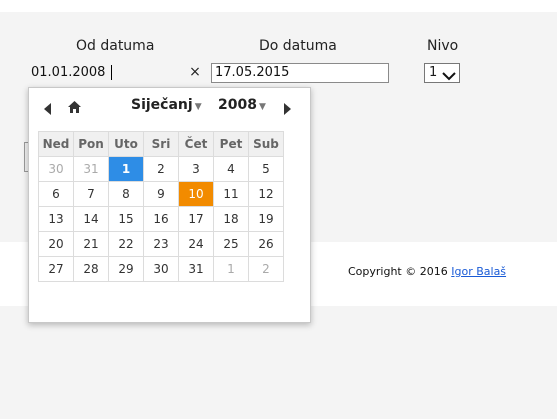 The height and width of the screenshot is (419, 557). Describe the element at coordinates (118, 73) in the screenshot. I see `from-date-input: 01.01.2008` at that location.